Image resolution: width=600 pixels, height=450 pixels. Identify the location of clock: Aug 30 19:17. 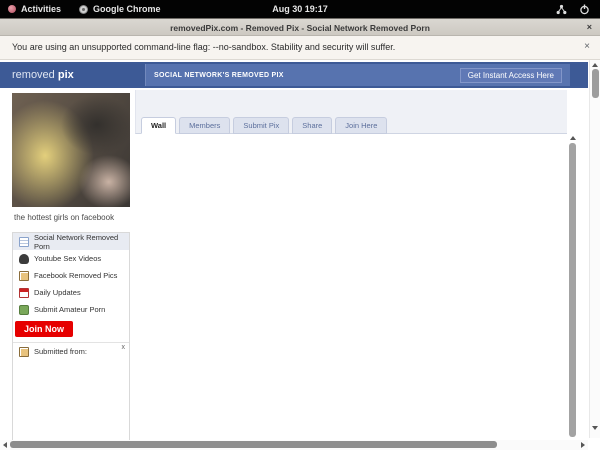
(300, 9).